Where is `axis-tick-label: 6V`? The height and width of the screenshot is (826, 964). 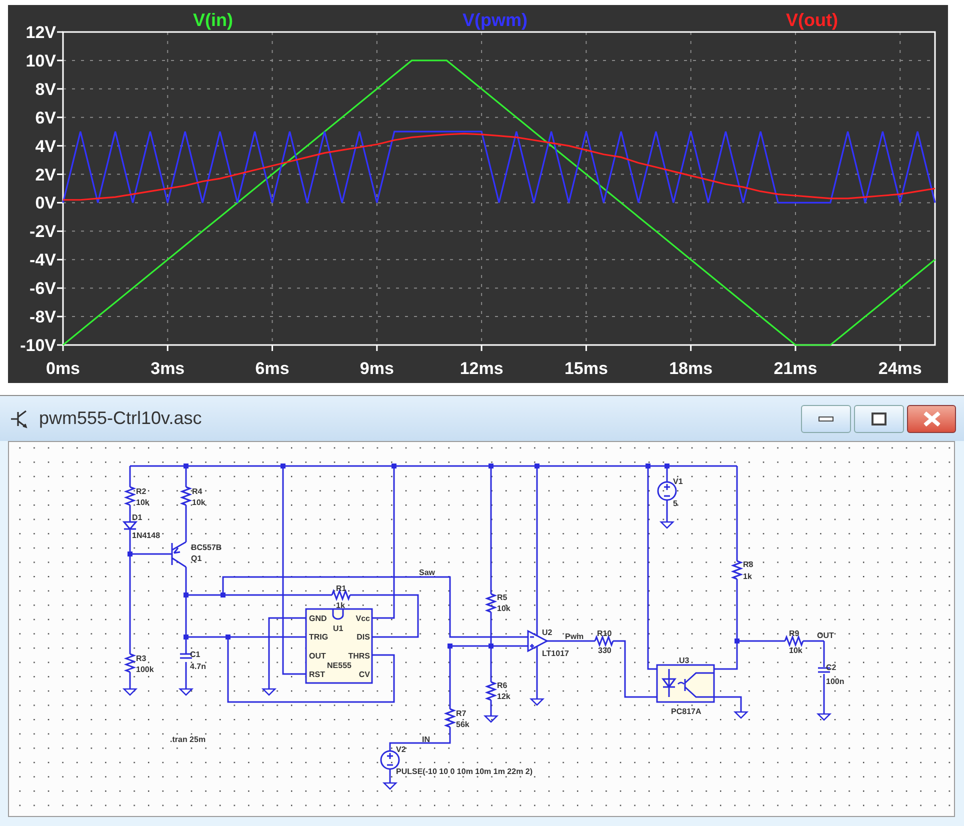 axis-tick-label: 6V is located at coordinates (45, 118).